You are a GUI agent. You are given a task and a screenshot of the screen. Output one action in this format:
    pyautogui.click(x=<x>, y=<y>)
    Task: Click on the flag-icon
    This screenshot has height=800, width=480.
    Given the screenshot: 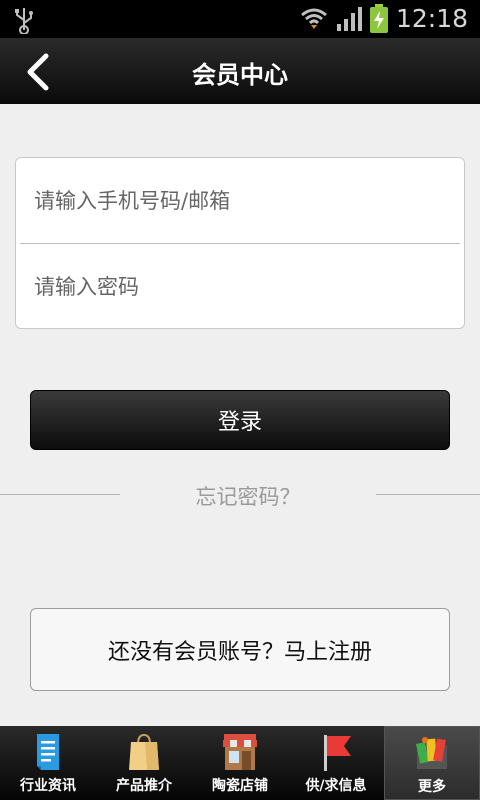 What is the action you would take?
    pyautogui.click(x=337, y=753)
    